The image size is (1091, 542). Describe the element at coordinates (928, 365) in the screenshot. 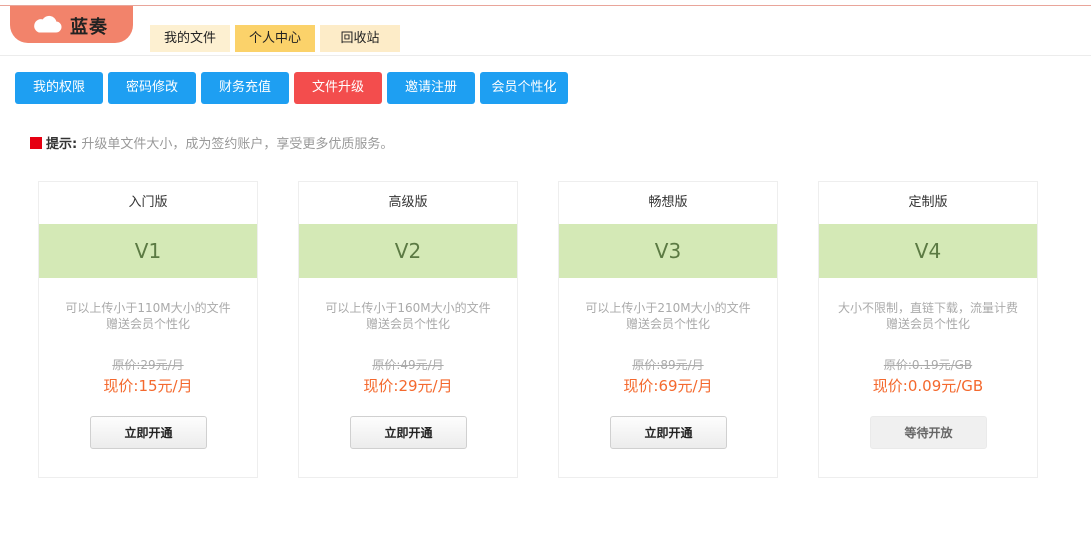

I see `plan-original-price: 原价:0.19元/GB` at that location.